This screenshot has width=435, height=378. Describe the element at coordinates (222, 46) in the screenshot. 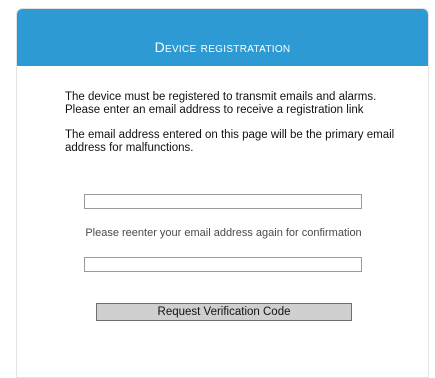

I see `page-title: Device registratation` at that location.